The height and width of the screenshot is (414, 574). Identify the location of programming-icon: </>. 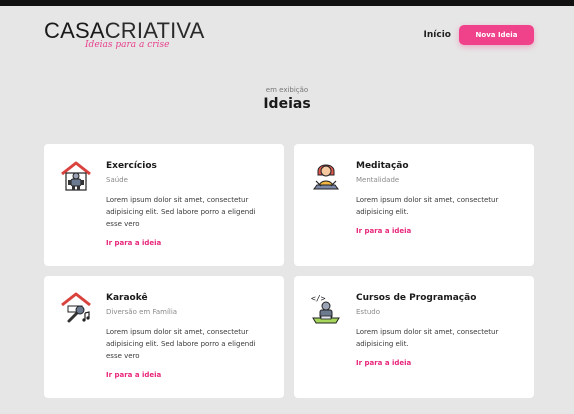
(325, 309).